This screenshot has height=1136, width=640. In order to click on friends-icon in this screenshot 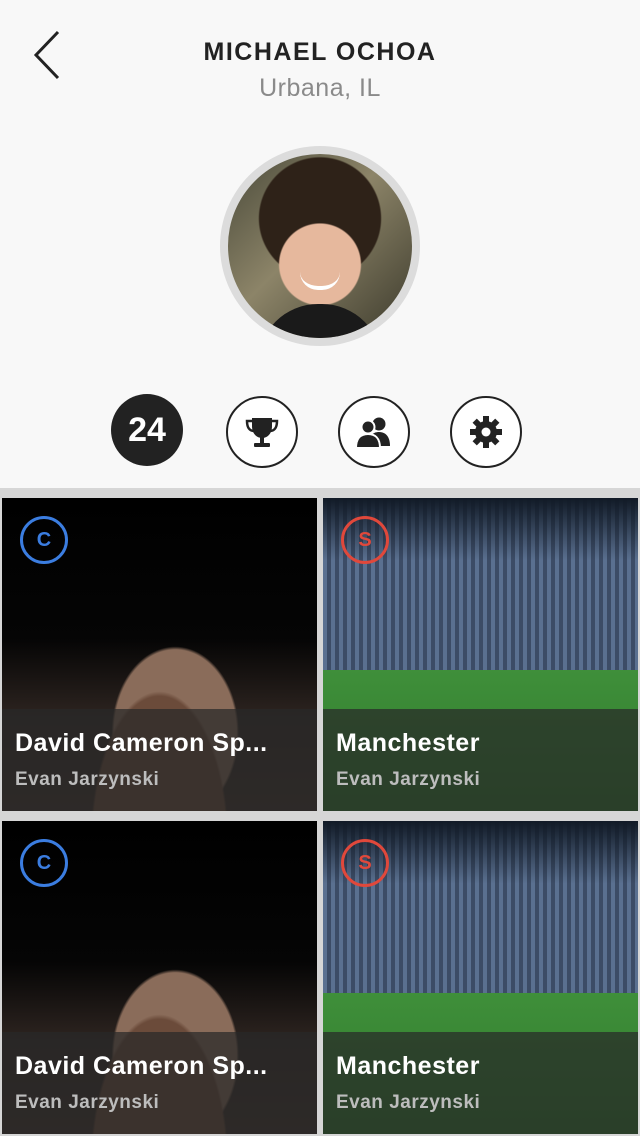, I will do `click(372, 433)`.